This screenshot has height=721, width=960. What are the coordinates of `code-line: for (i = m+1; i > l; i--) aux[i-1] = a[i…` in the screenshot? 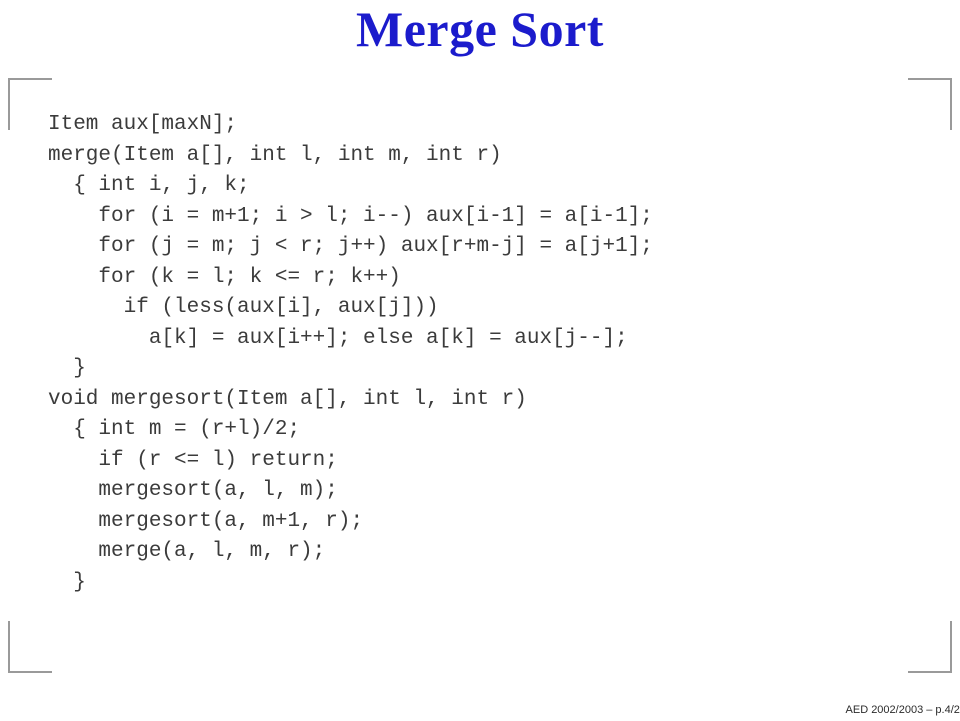 It's located at (350, 216).